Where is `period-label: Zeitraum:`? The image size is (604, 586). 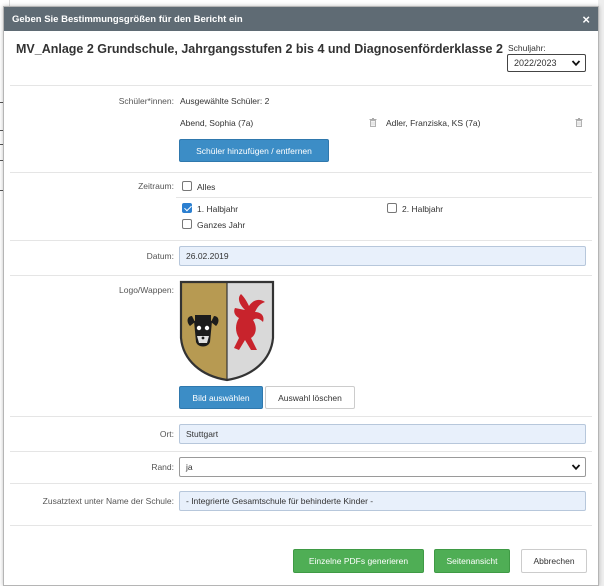
period-label: Zeitraum: is located at coordinates (156, 186).